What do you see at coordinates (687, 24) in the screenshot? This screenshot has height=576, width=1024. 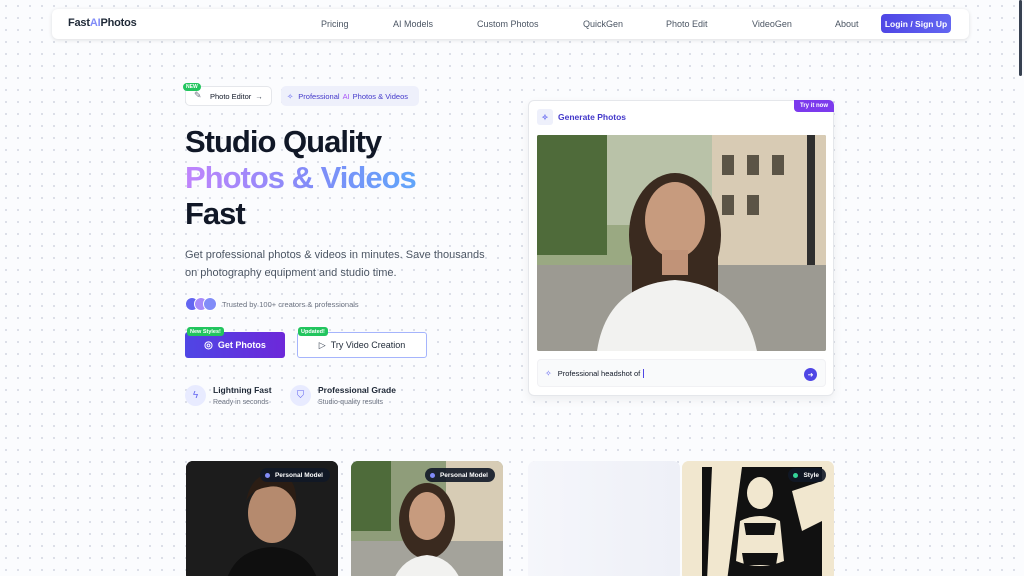 I see `nav-link-photo-edit: Photo Edit` at bounding box center [687, 24].